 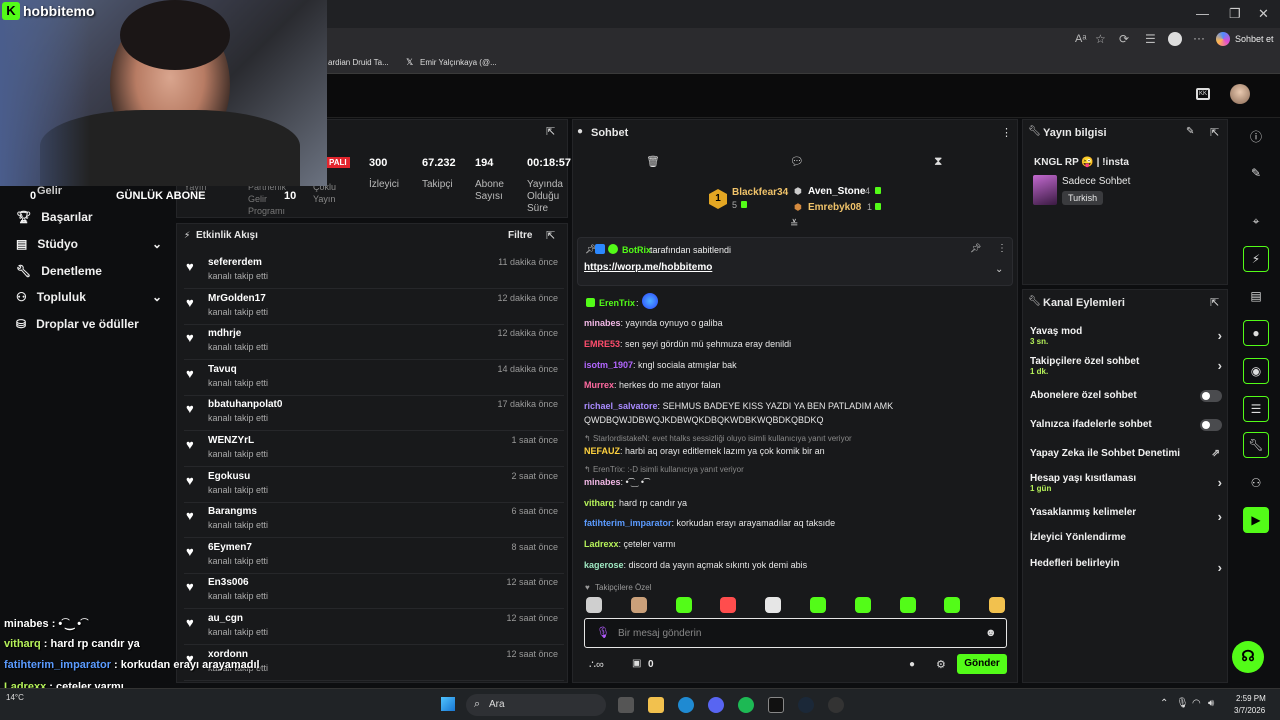 What do you see at coordinates (237, 298) in the screenshot?
I see `feed-username: MrGolden17` at bounding box center [237, 298].